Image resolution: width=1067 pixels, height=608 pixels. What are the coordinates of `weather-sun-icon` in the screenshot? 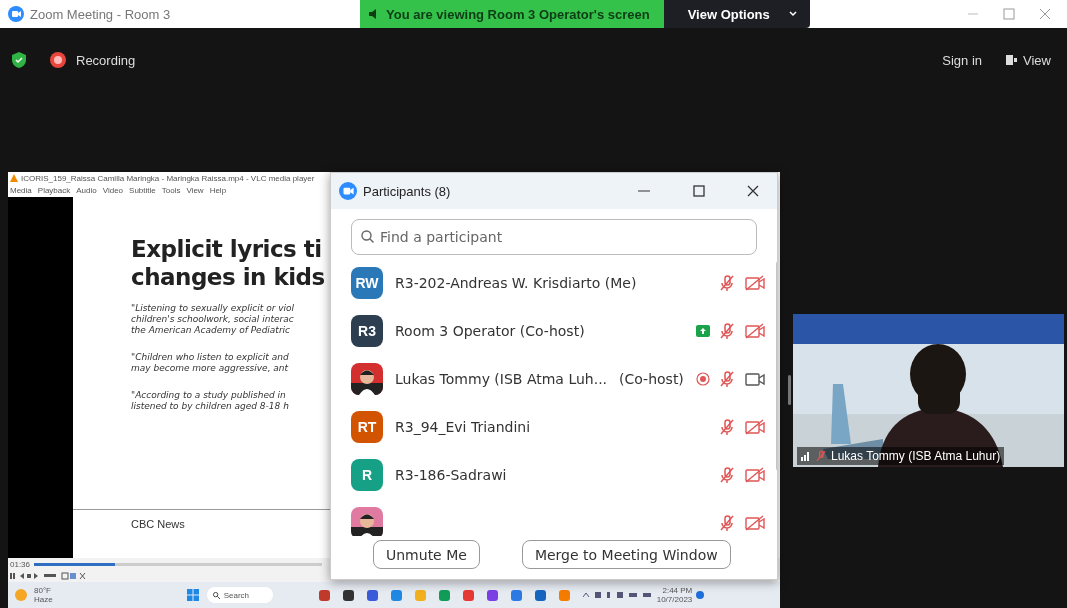 It's located at (21, 595).